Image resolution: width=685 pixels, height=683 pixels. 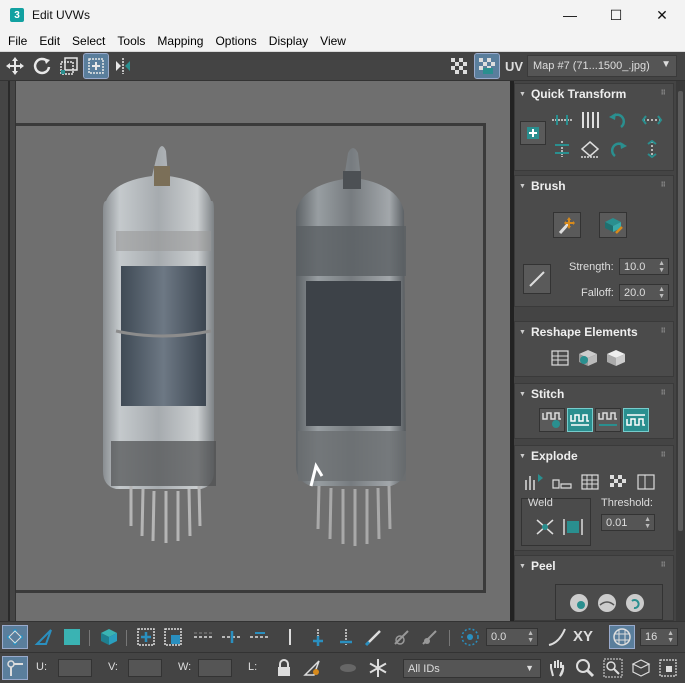 I want to click on maximize-button: ☐, so click(x=616, y=15).